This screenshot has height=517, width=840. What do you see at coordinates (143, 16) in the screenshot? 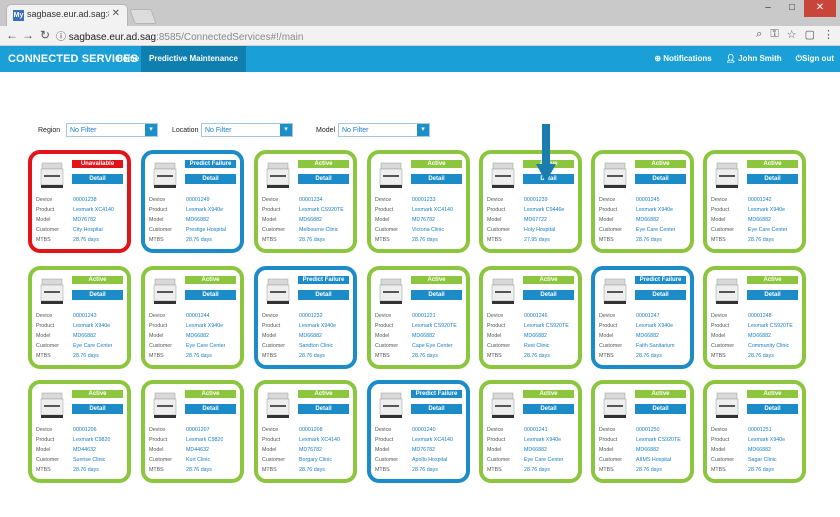
I see `new-tab-button` at bounding box center [143, 16].